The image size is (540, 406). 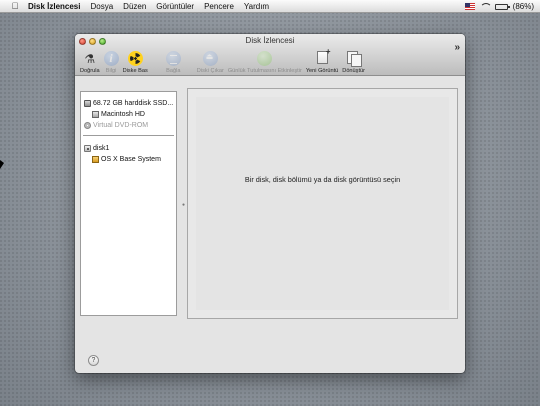 I want to click on info-button: i Bilgi, so click(x=111, y=60).